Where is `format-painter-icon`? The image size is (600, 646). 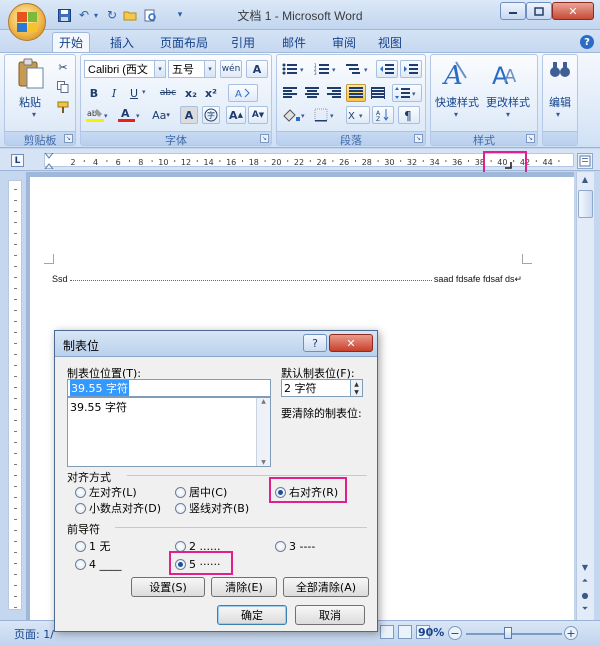
format-painter-icon is located at coordinates (63, 107).